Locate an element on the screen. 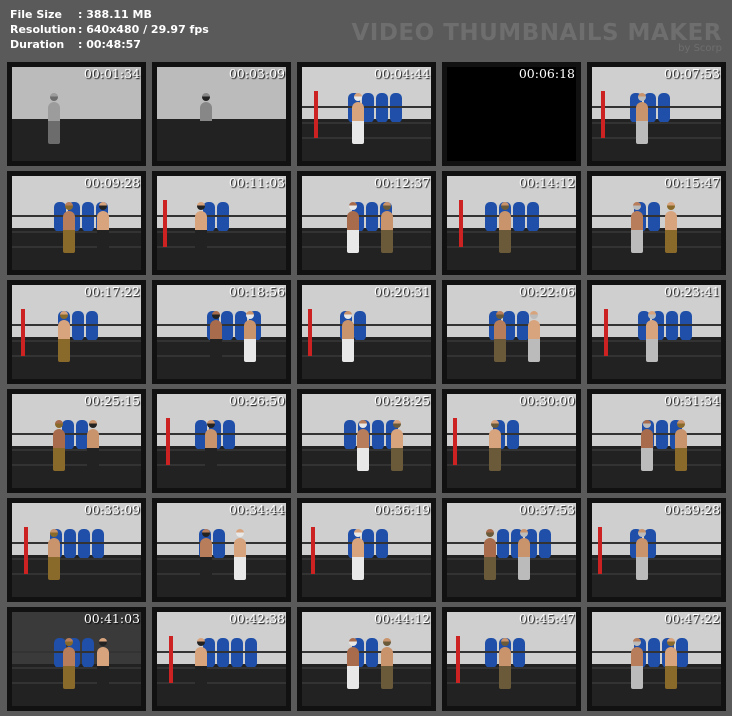 The height and width of the screenshot is (716, 732). thumbnail-frame: 00:03:09 is located at coordinates (221, 114).